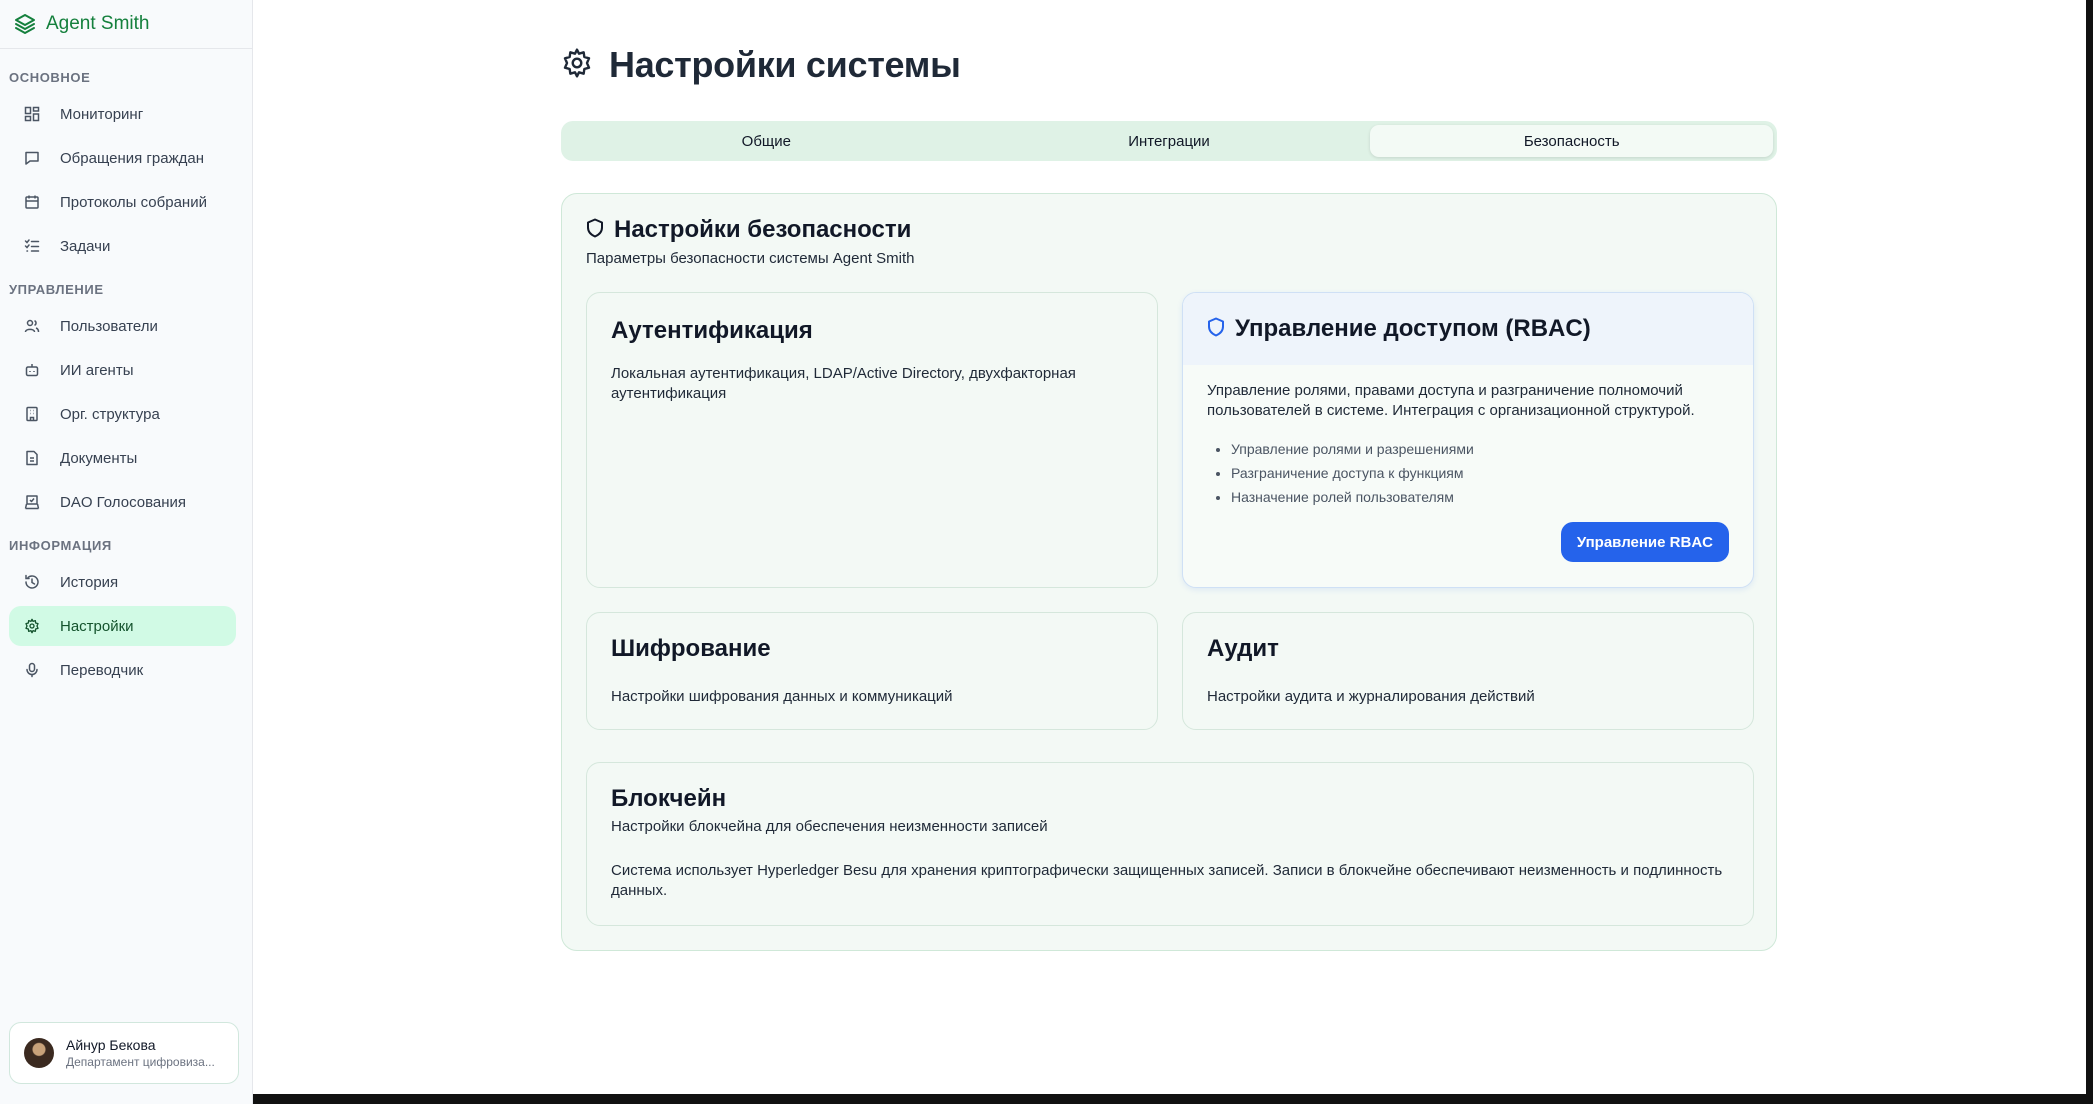 The width and height of the screenshot is (2093, 1104). Describe the element at coordinates (99, 458) in the screenshot. I see `sidebar-item-label: Документы` at that location.